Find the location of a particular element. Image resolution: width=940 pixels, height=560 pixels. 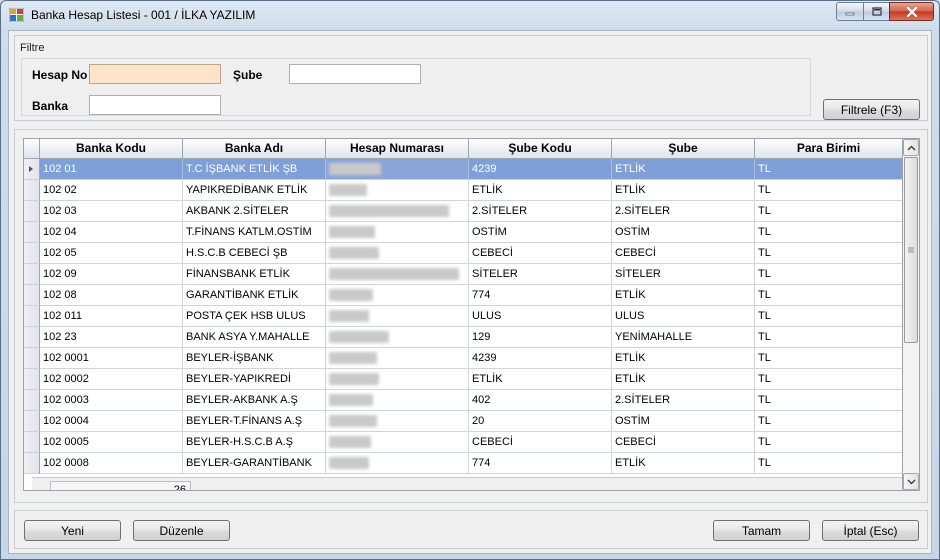

cell-banka-kodu: 102 05 is located at coordinates (111, 253).